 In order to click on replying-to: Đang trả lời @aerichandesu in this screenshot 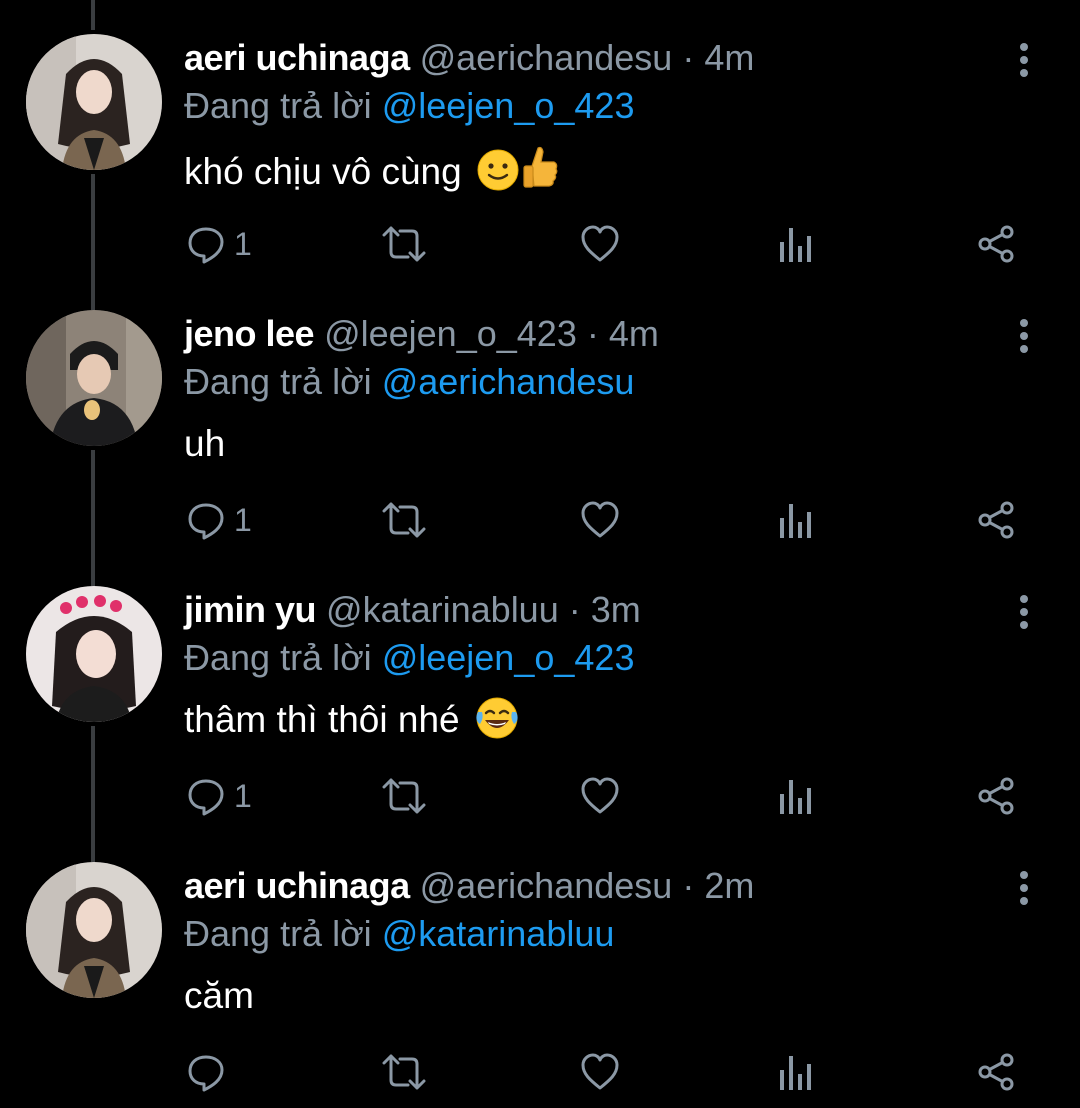, I will do `click(409, 382)`.